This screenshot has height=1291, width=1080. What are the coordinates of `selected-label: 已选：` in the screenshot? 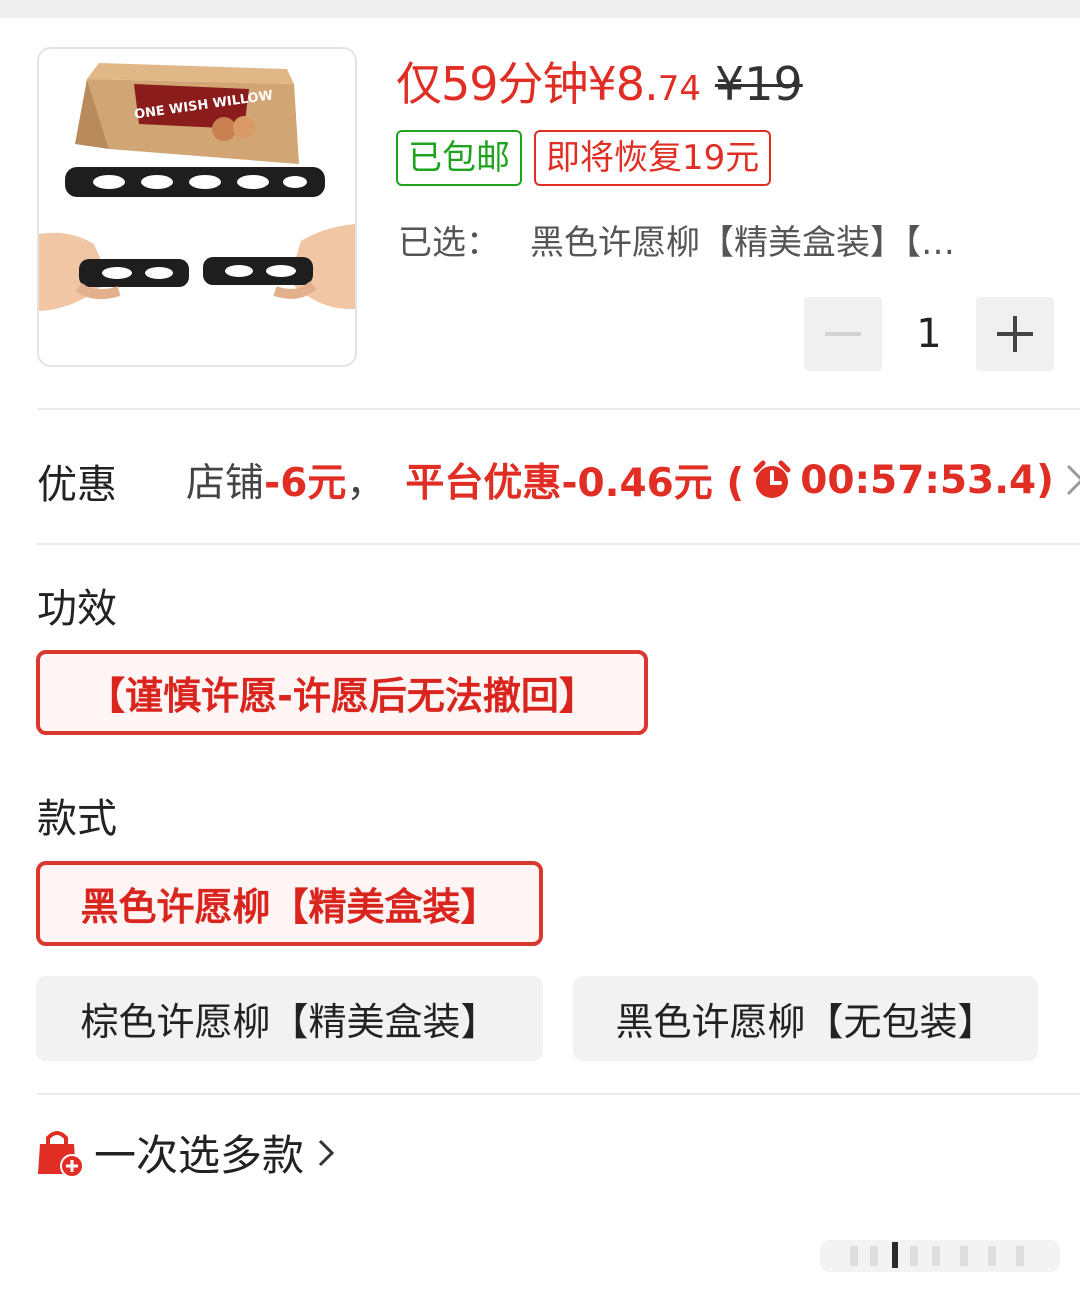 It's located at (449, 243).